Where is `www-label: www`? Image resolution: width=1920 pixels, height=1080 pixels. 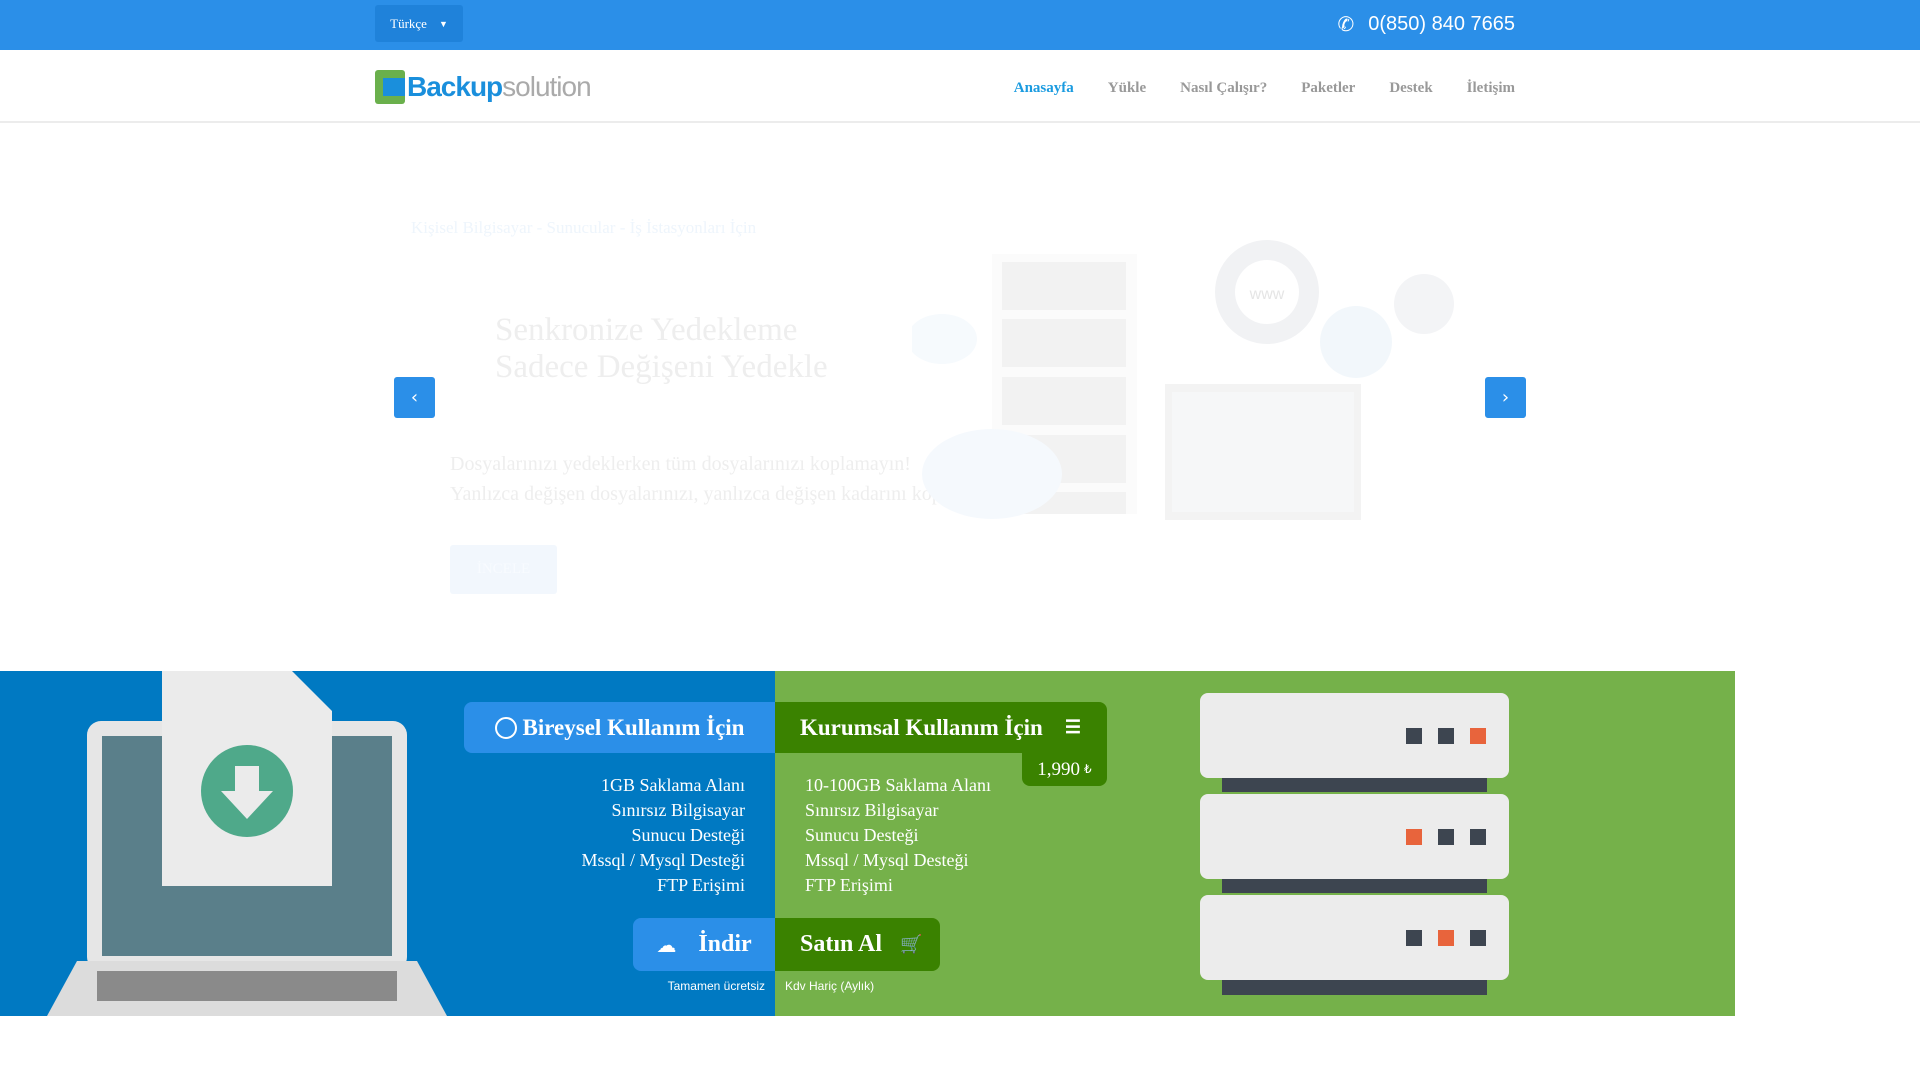 www-label: www is located at coordinates (1267, 294).